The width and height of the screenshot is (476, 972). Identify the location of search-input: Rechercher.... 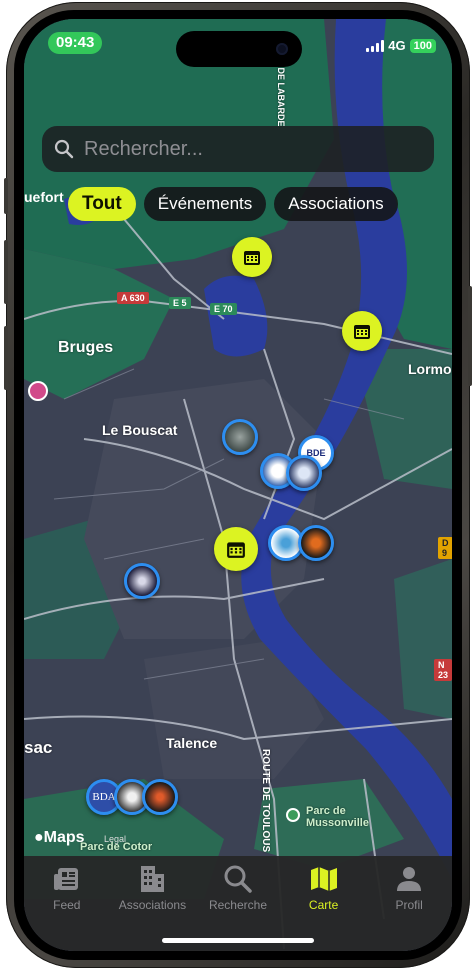
(238, 149).